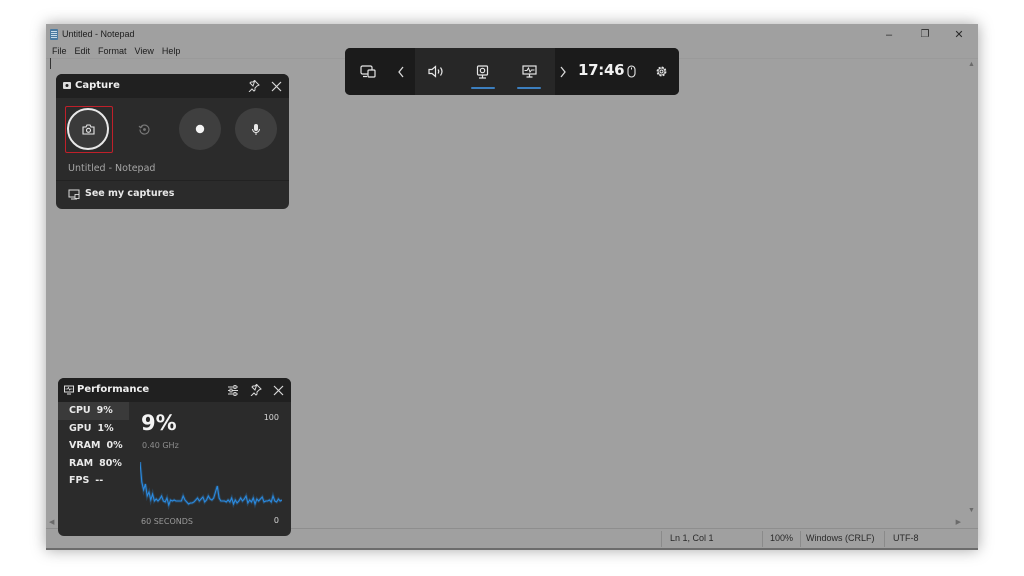 The width and height of the screenshot is (1024, 576). Describe the element at coordinates (692, 538) in the screenshot. I see `cursor-position: Ln 1, Col 1` at that location.